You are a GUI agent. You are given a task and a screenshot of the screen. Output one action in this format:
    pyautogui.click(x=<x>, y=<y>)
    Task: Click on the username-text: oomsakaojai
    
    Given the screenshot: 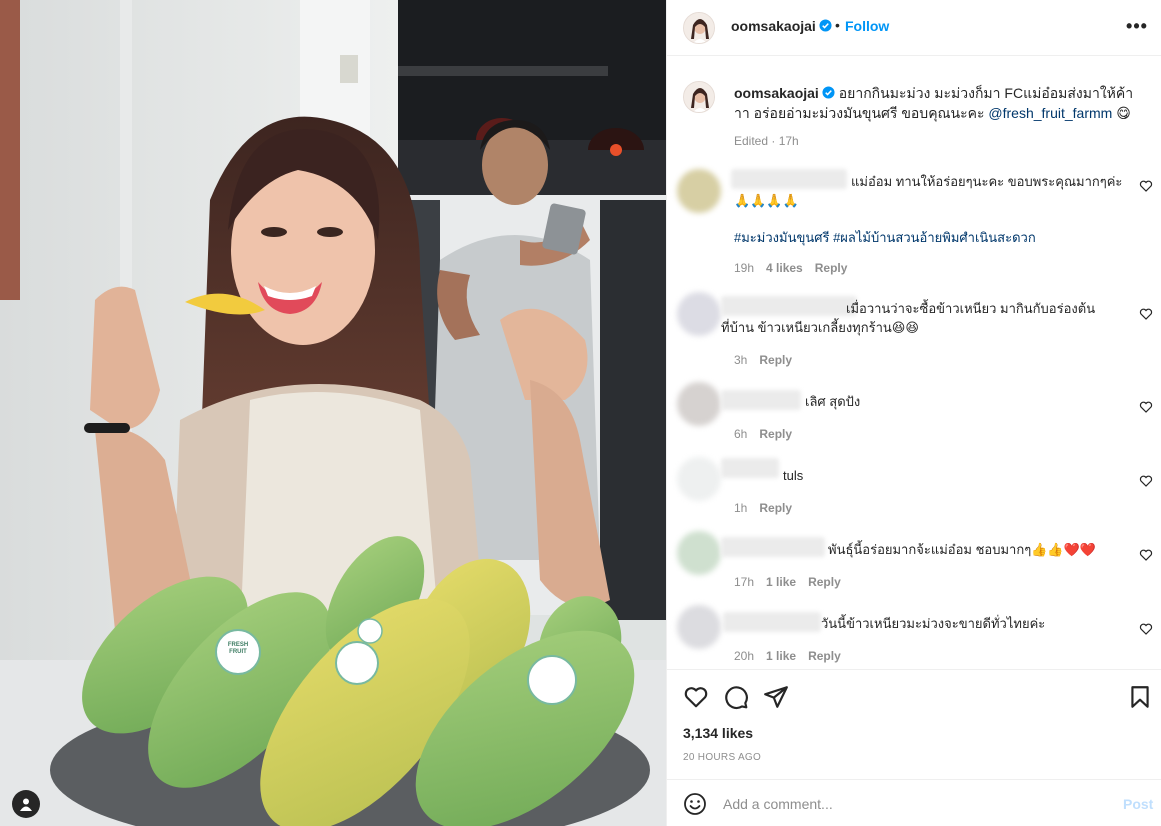 What is the action you would take?
    pyautogui.click(x=773, y=26)
    